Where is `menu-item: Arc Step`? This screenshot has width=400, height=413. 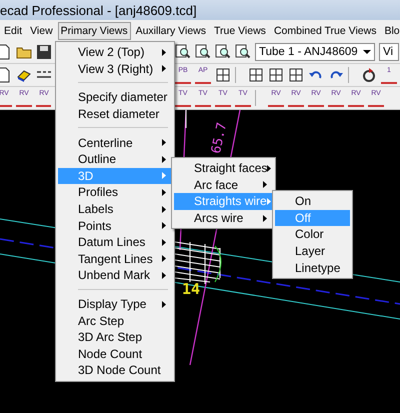
menu-item: Arc Step is located at coordinates (115, 320).